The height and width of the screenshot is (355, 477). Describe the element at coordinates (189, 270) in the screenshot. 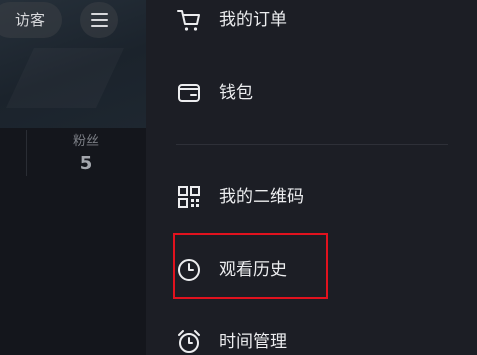

I see `clock-icon` at that location.